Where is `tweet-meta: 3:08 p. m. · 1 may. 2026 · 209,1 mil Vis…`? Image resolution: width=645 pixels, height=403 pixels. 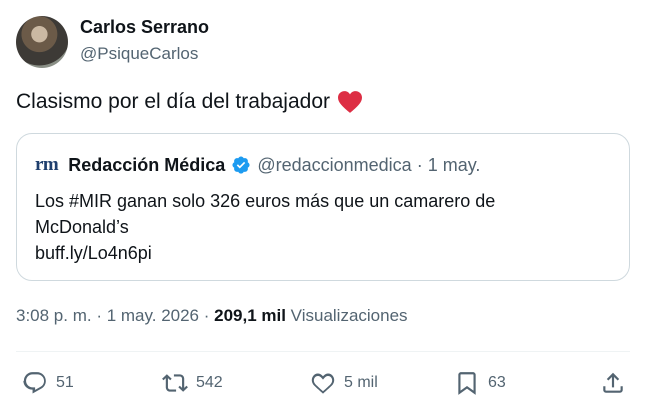 tweet-meta: 3:08 p. m. · 1 may. 2026 · 209,1 mil Vis… is located at coordinates (212, 316).